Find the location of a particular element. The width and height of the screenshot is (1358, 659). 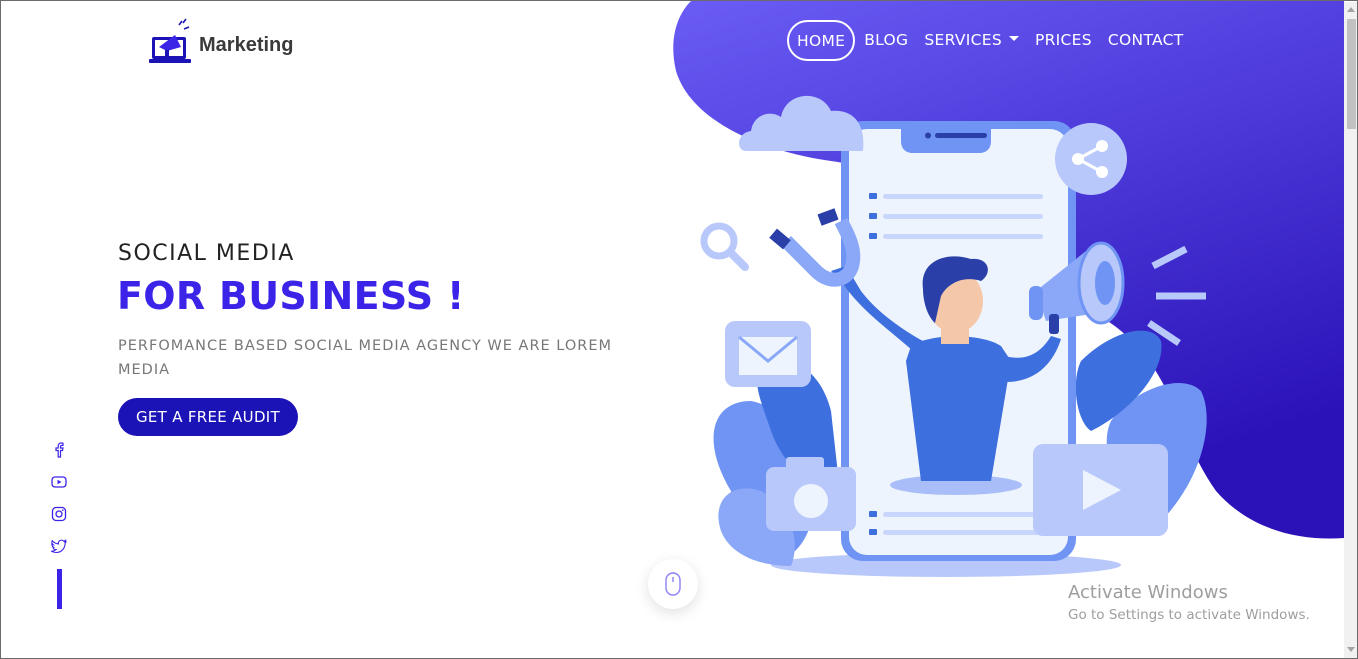

vertical-scrollbar is located at coordinates (1350, 330).